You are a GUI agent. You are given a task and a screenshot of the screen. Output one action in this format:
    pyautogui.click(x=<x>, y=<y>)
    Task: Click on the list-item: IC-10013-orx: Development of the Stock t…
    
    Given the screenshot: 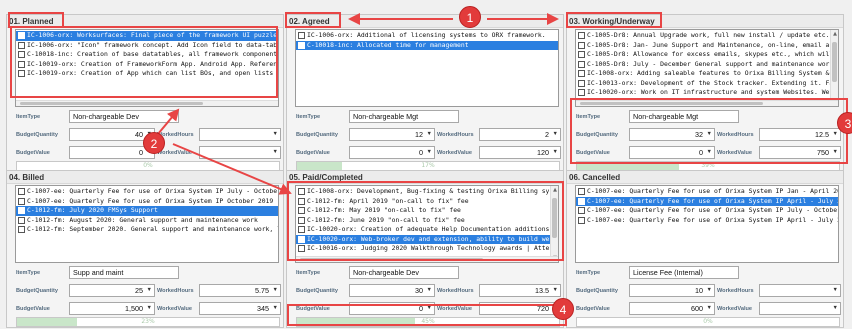 What is the action you would take?
    pyautogui.click(x=707, y=84)
    